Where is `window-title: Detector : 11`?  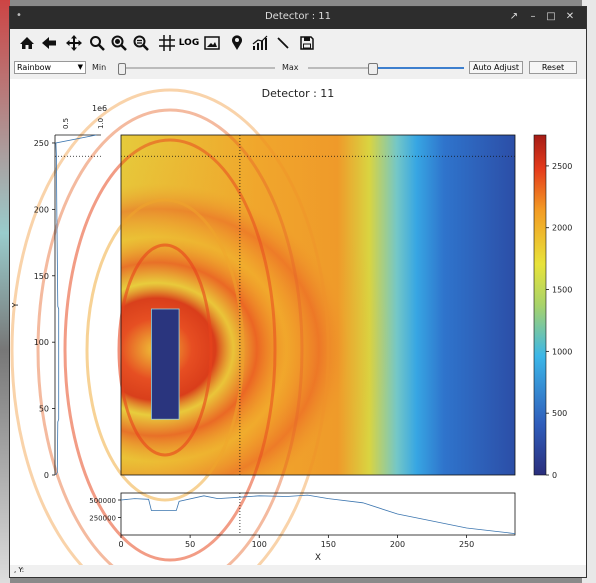
window-title: Detector : 11 is located at coordinates (298, 16).